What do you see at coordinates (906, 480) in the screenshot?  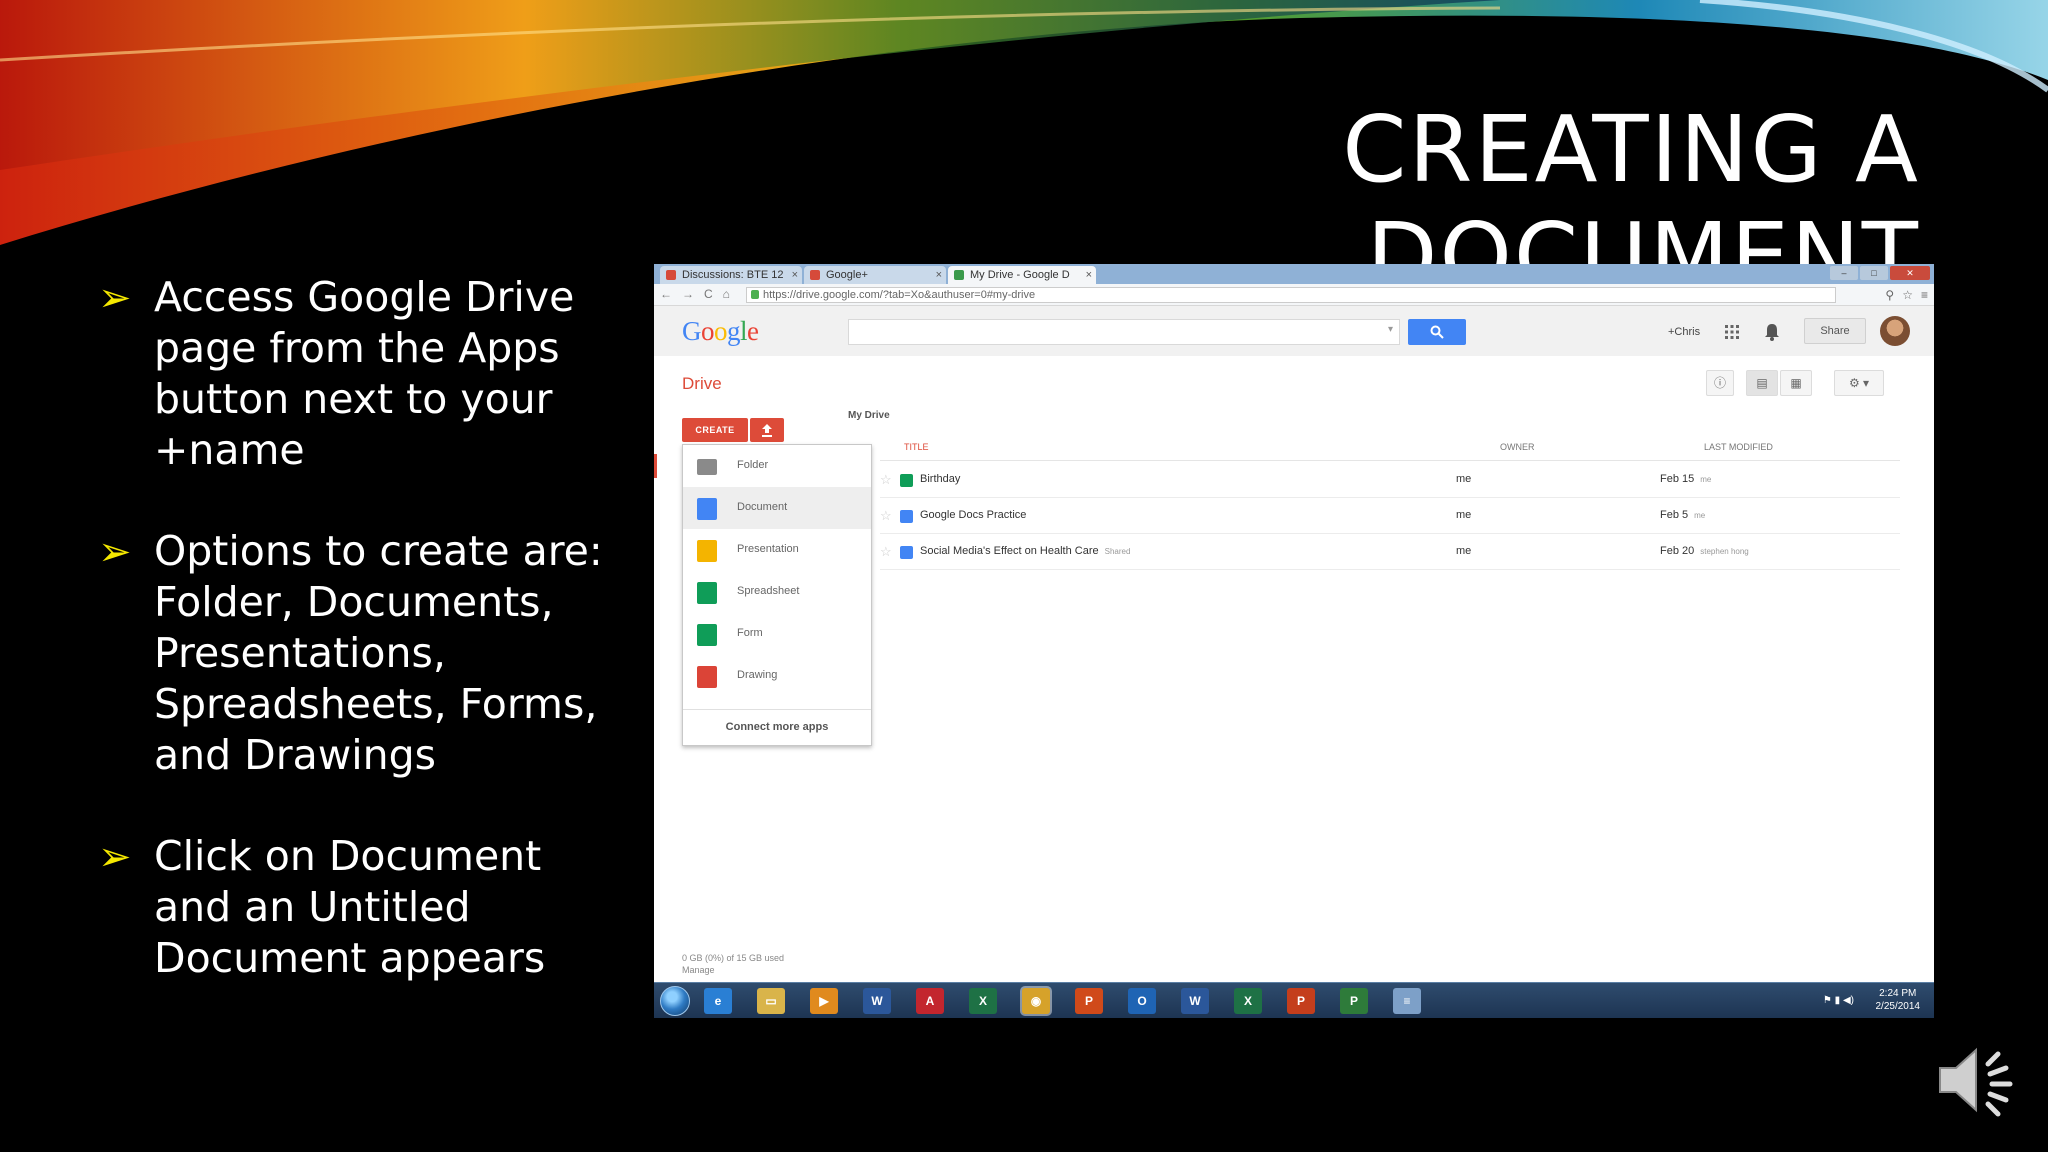 I see `spreadsheet-file-icon` at bounding box center [906, 480].